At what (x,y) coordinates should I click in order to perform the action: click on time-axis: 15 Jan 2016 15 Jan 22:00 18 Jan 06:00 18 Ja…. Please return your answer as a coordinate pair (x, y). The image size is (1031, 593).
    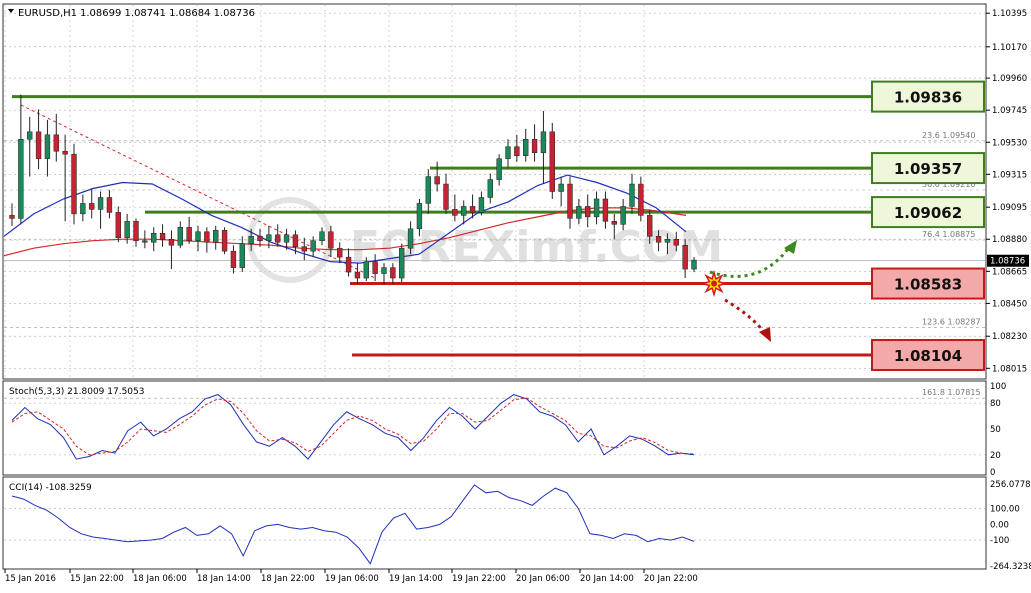
    Looking at the image, I should click on (351, 576).